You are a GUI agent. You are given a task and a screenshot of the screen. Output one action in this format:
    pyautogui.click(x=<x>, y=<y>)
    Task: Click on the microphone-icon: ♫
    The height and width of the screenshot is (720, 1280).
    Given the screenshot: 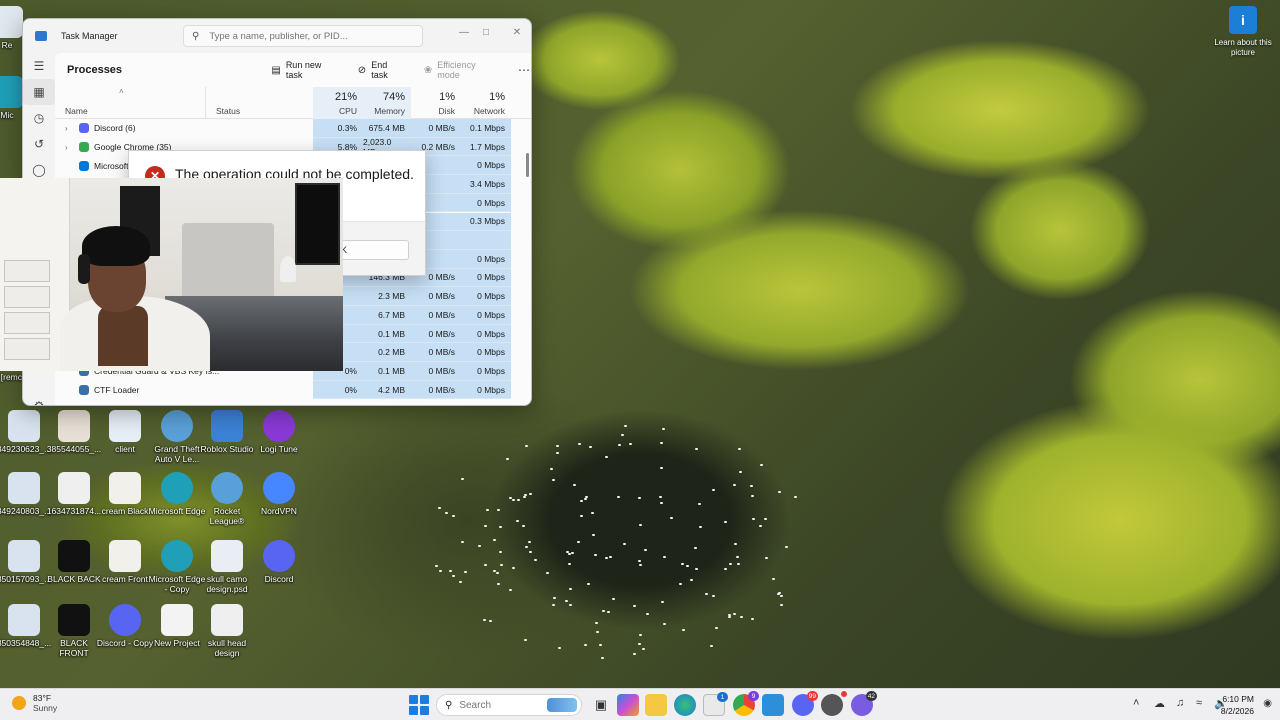 What is the action you would take?
    pyautogui.click(x=1180, y=703)
    